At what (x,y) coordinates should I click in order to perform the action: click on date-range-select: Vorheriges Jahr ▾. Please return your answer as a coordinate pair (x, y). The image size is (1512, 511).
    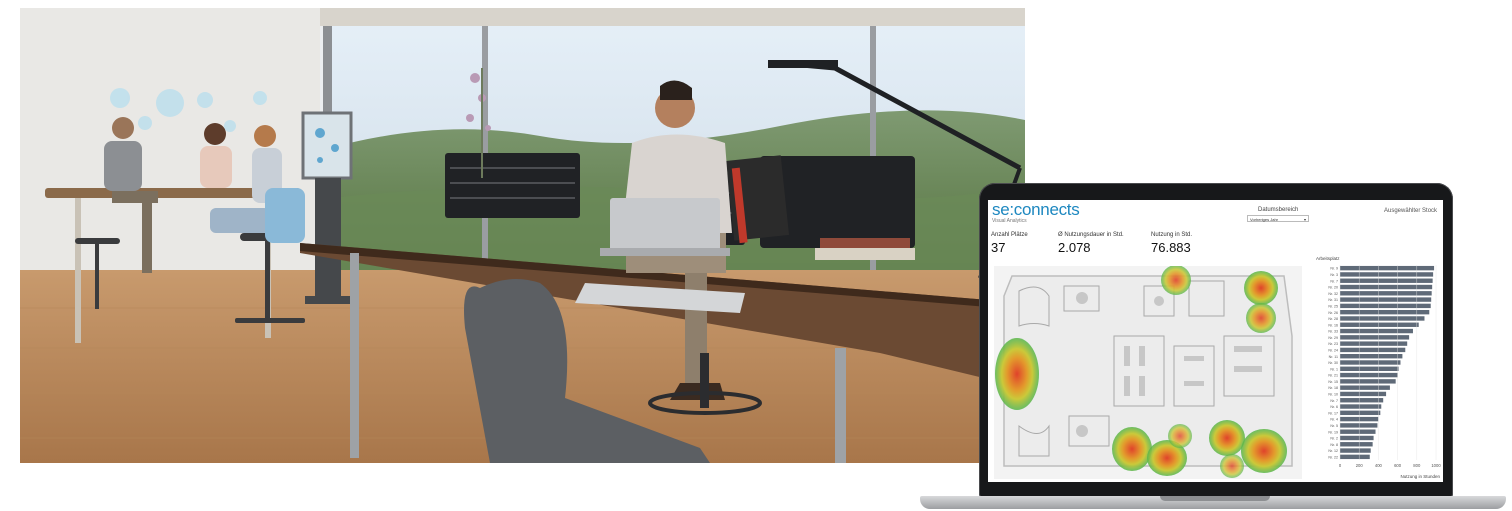
    Looking at the image, I should click on (1278, 218).